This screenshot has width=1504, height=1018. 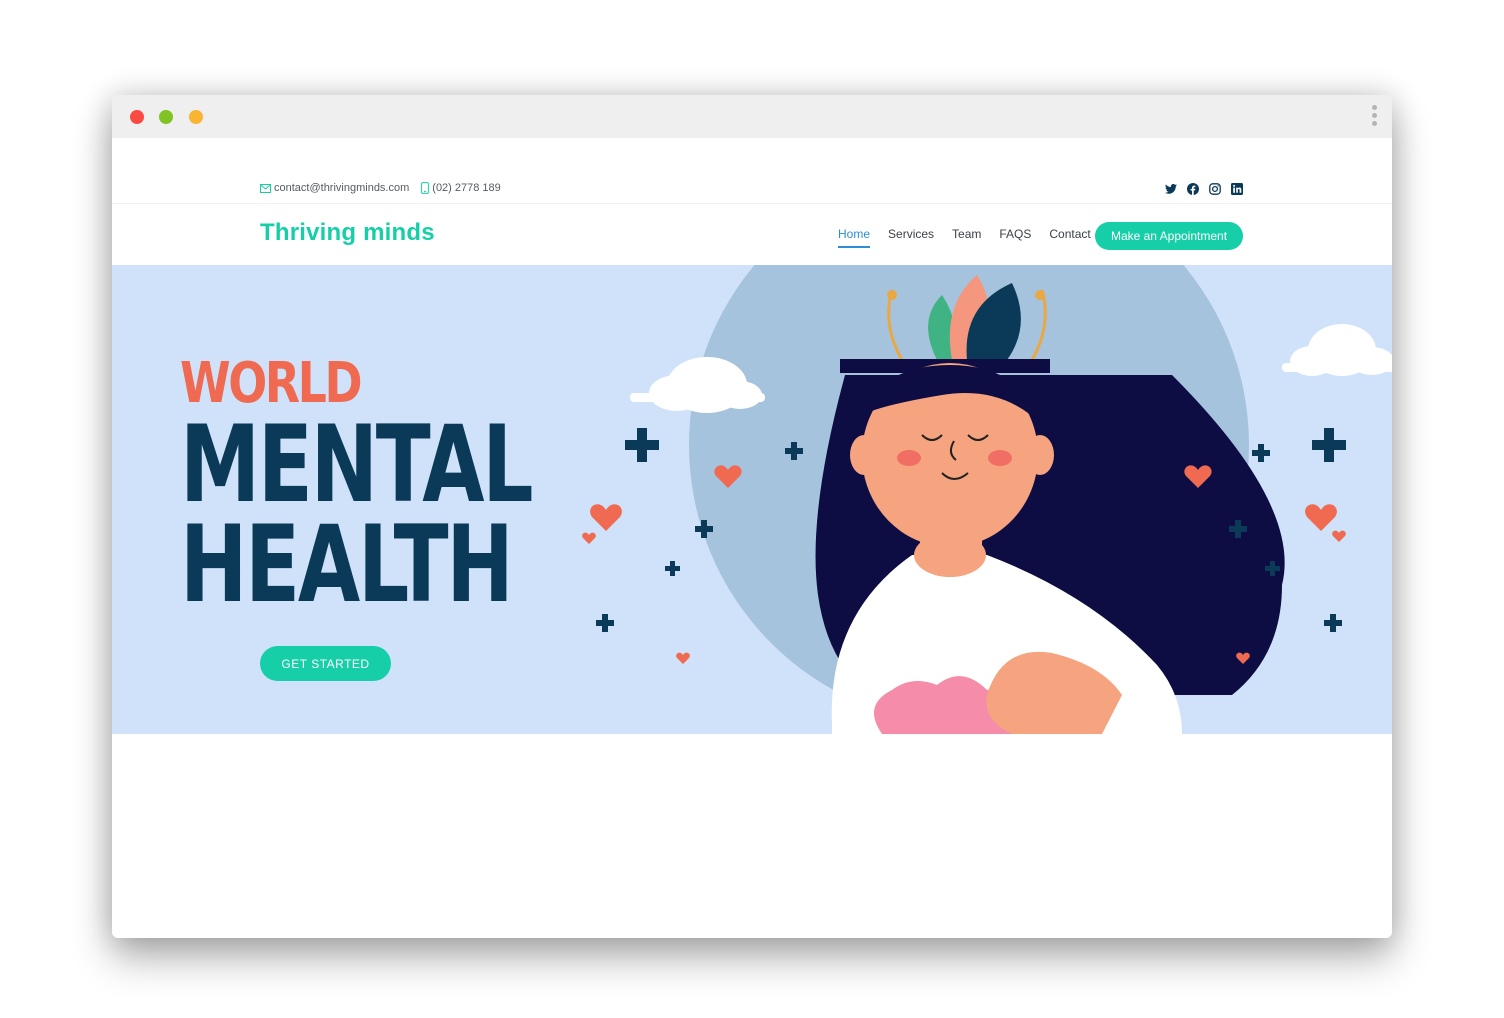 What do you see at coordinates (1237, 189) in the screenshot?
I see `linkedin-icon` at bounding box center [1237, 189].